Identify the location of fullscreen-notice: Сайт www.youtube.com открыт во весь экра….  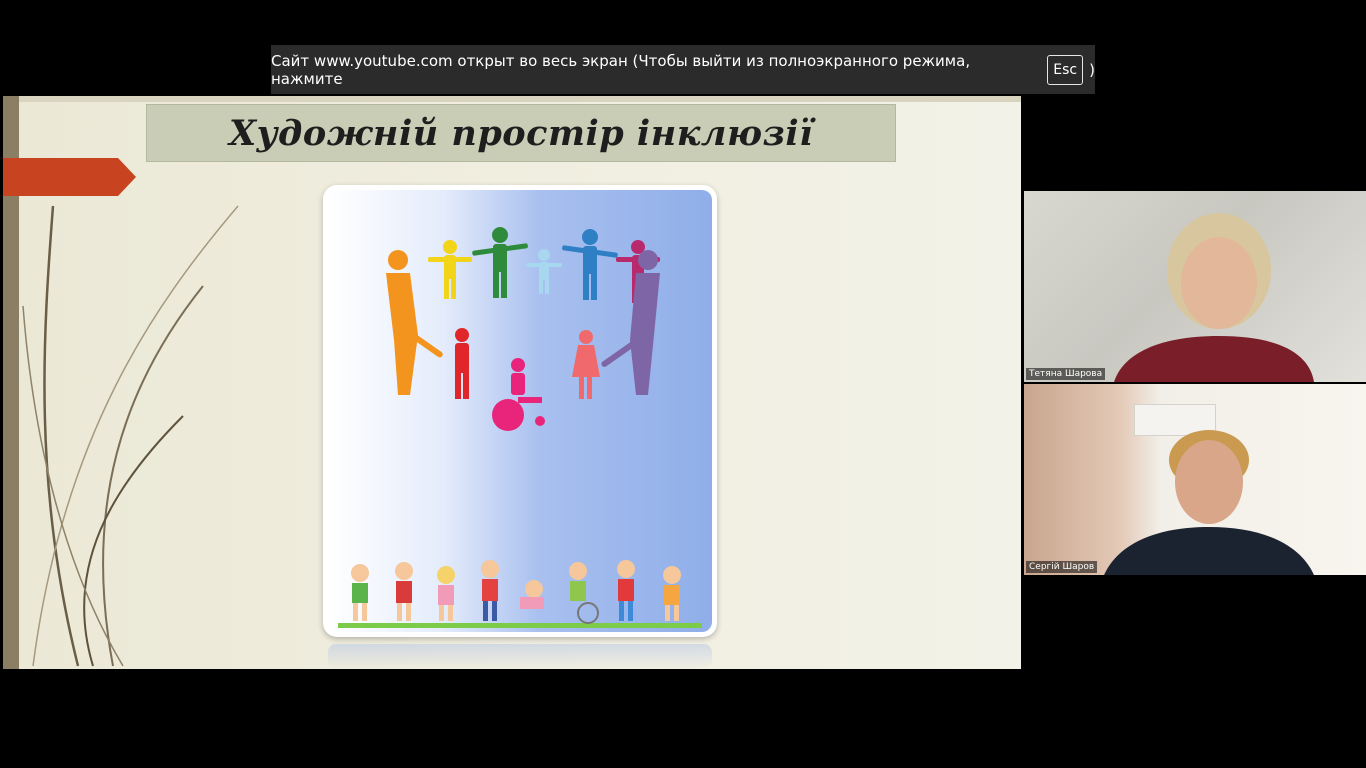
(683, 69).